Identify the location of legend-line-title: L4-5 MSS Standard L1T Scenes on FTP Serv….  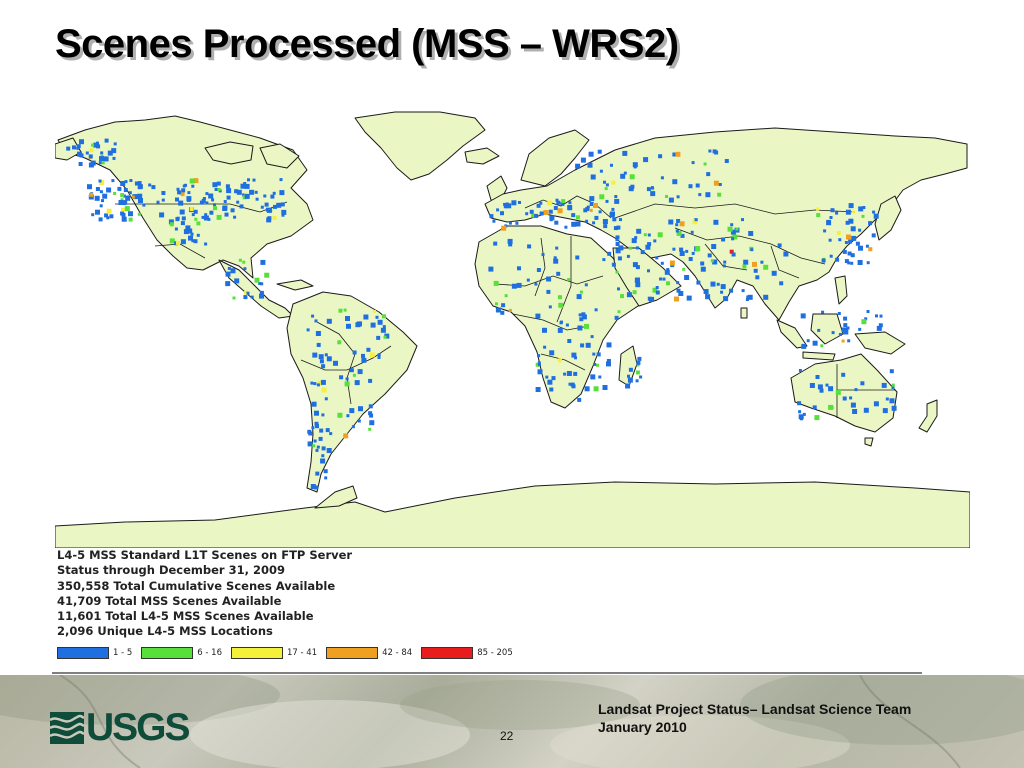
(205, 555).